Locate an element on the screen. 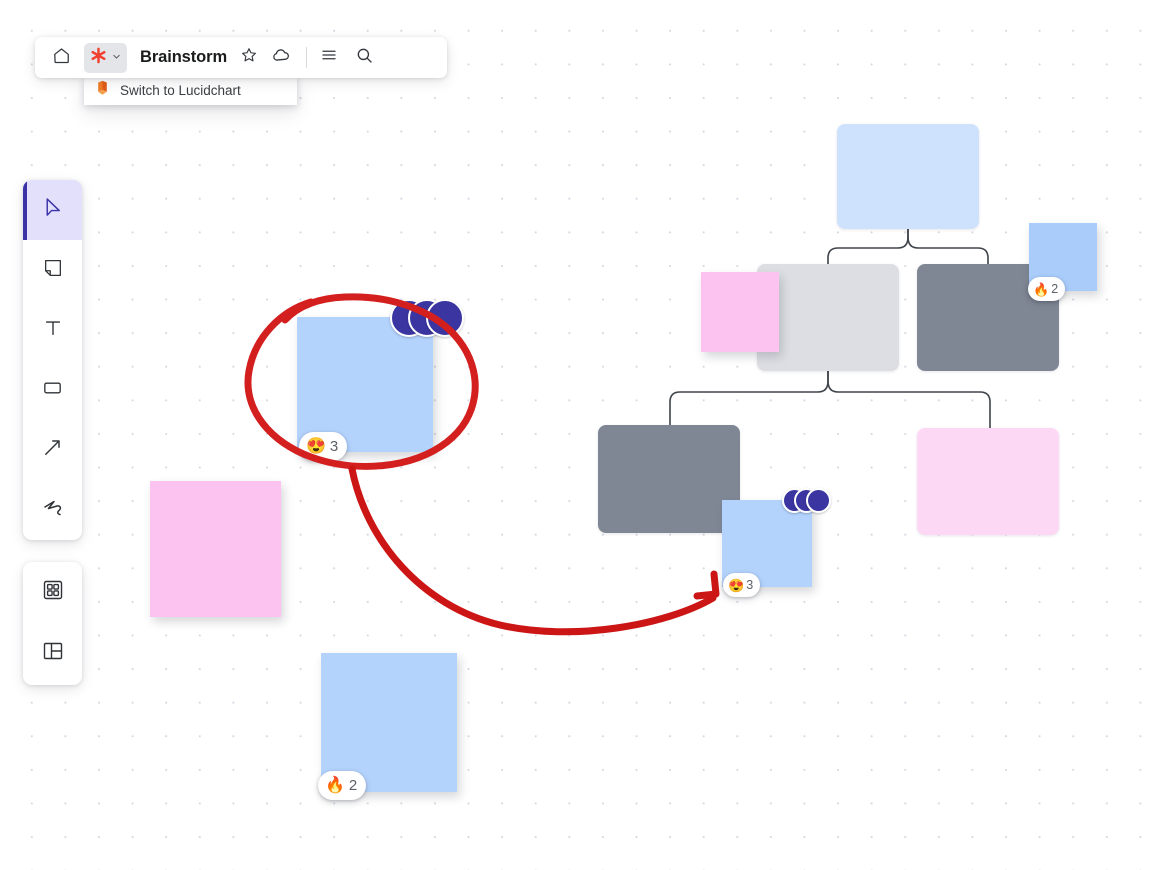 This screenshot has width=1160, height=870. sticky-note-icon is located at coordinates (53, 270).